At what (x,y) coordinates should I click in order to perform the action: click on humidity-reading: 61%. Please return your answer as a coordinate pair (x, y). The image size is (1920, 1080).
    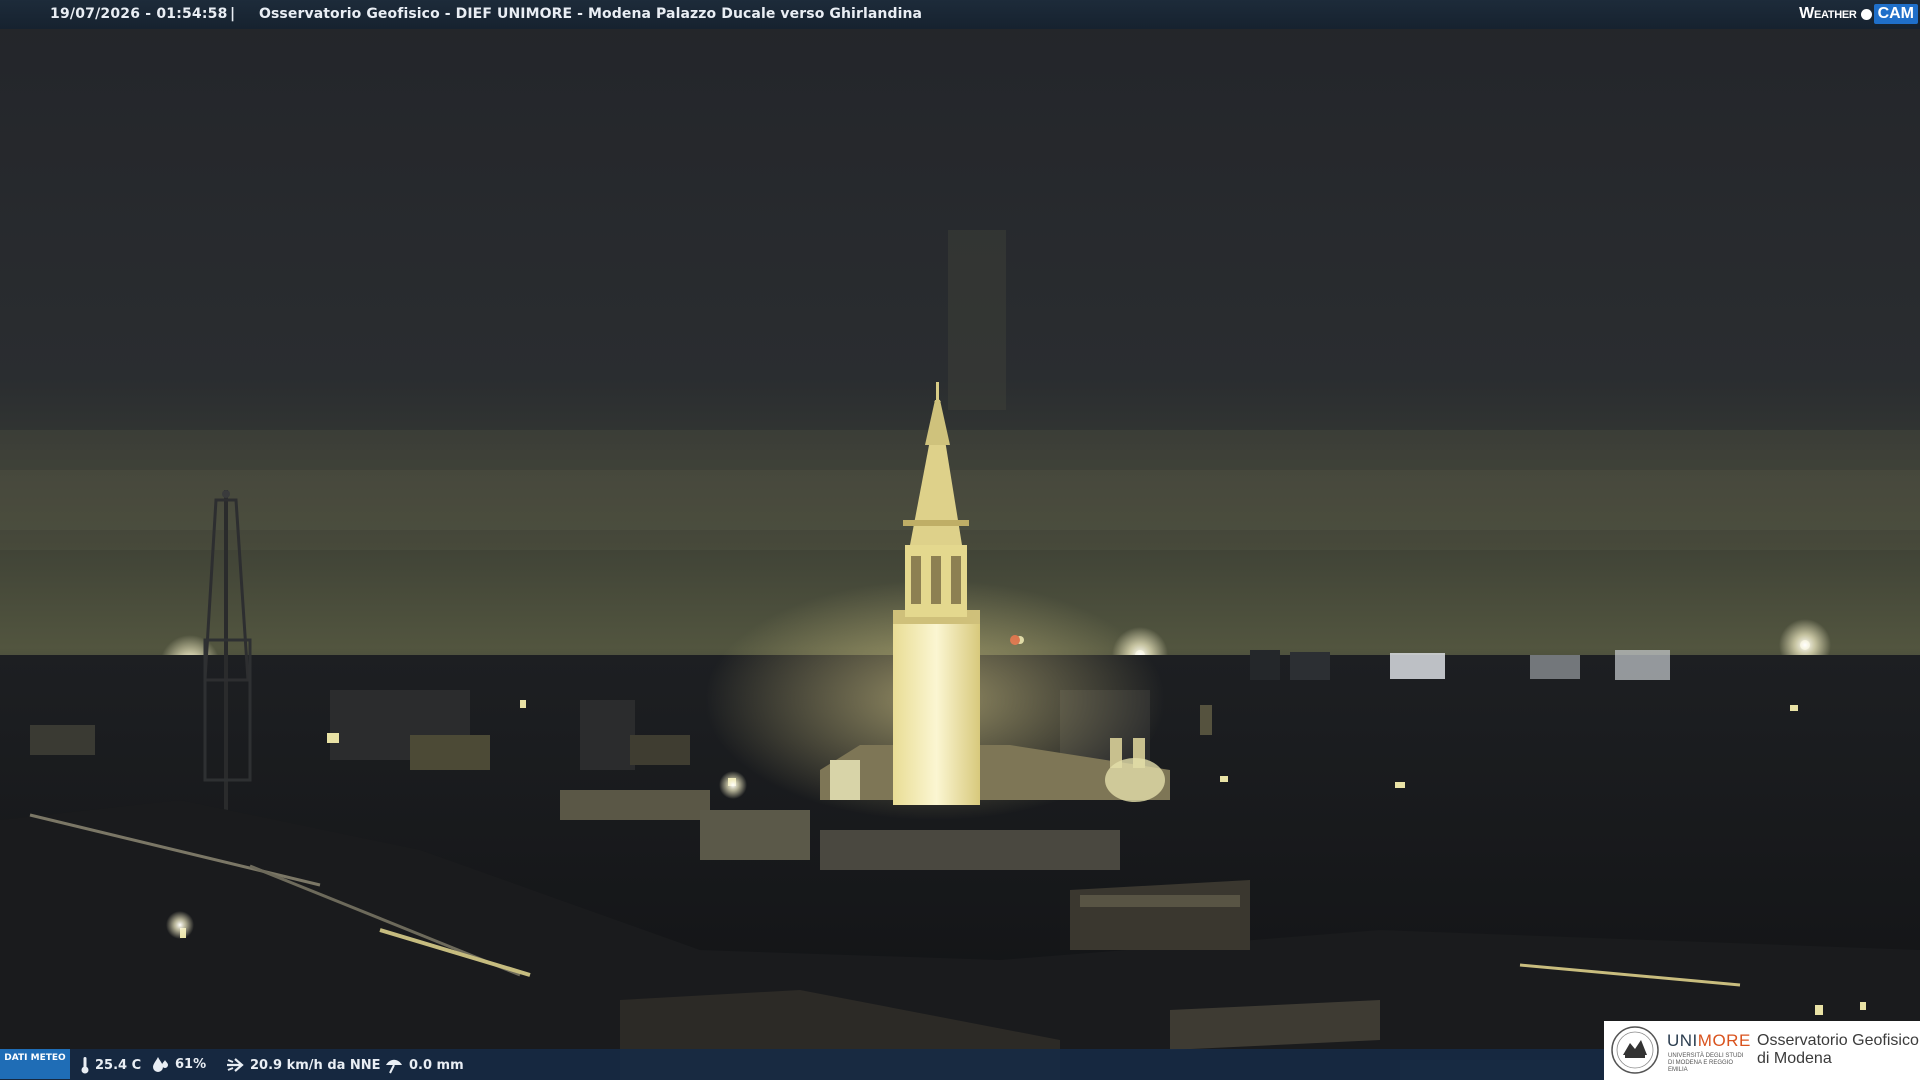
    Looking at the image, I should click on (179, 1064).